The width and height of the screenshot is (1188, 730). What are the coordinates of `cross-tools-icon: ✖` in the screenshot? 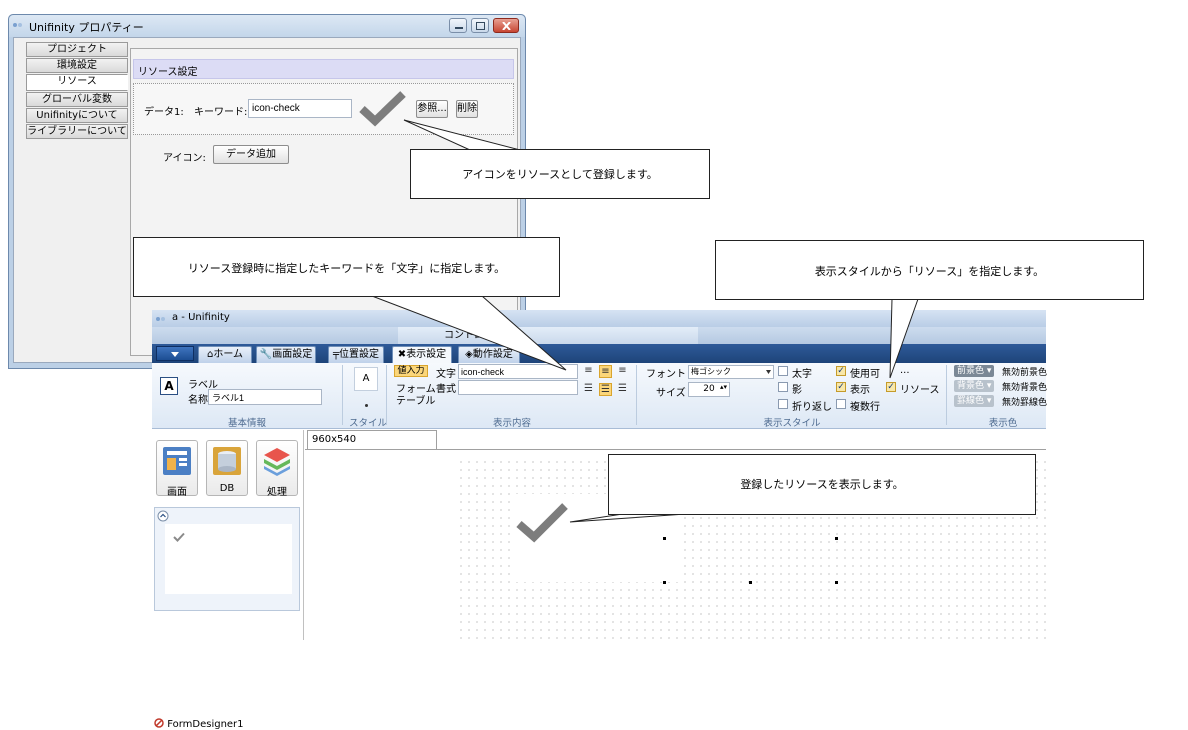 It's located at (402, 354).